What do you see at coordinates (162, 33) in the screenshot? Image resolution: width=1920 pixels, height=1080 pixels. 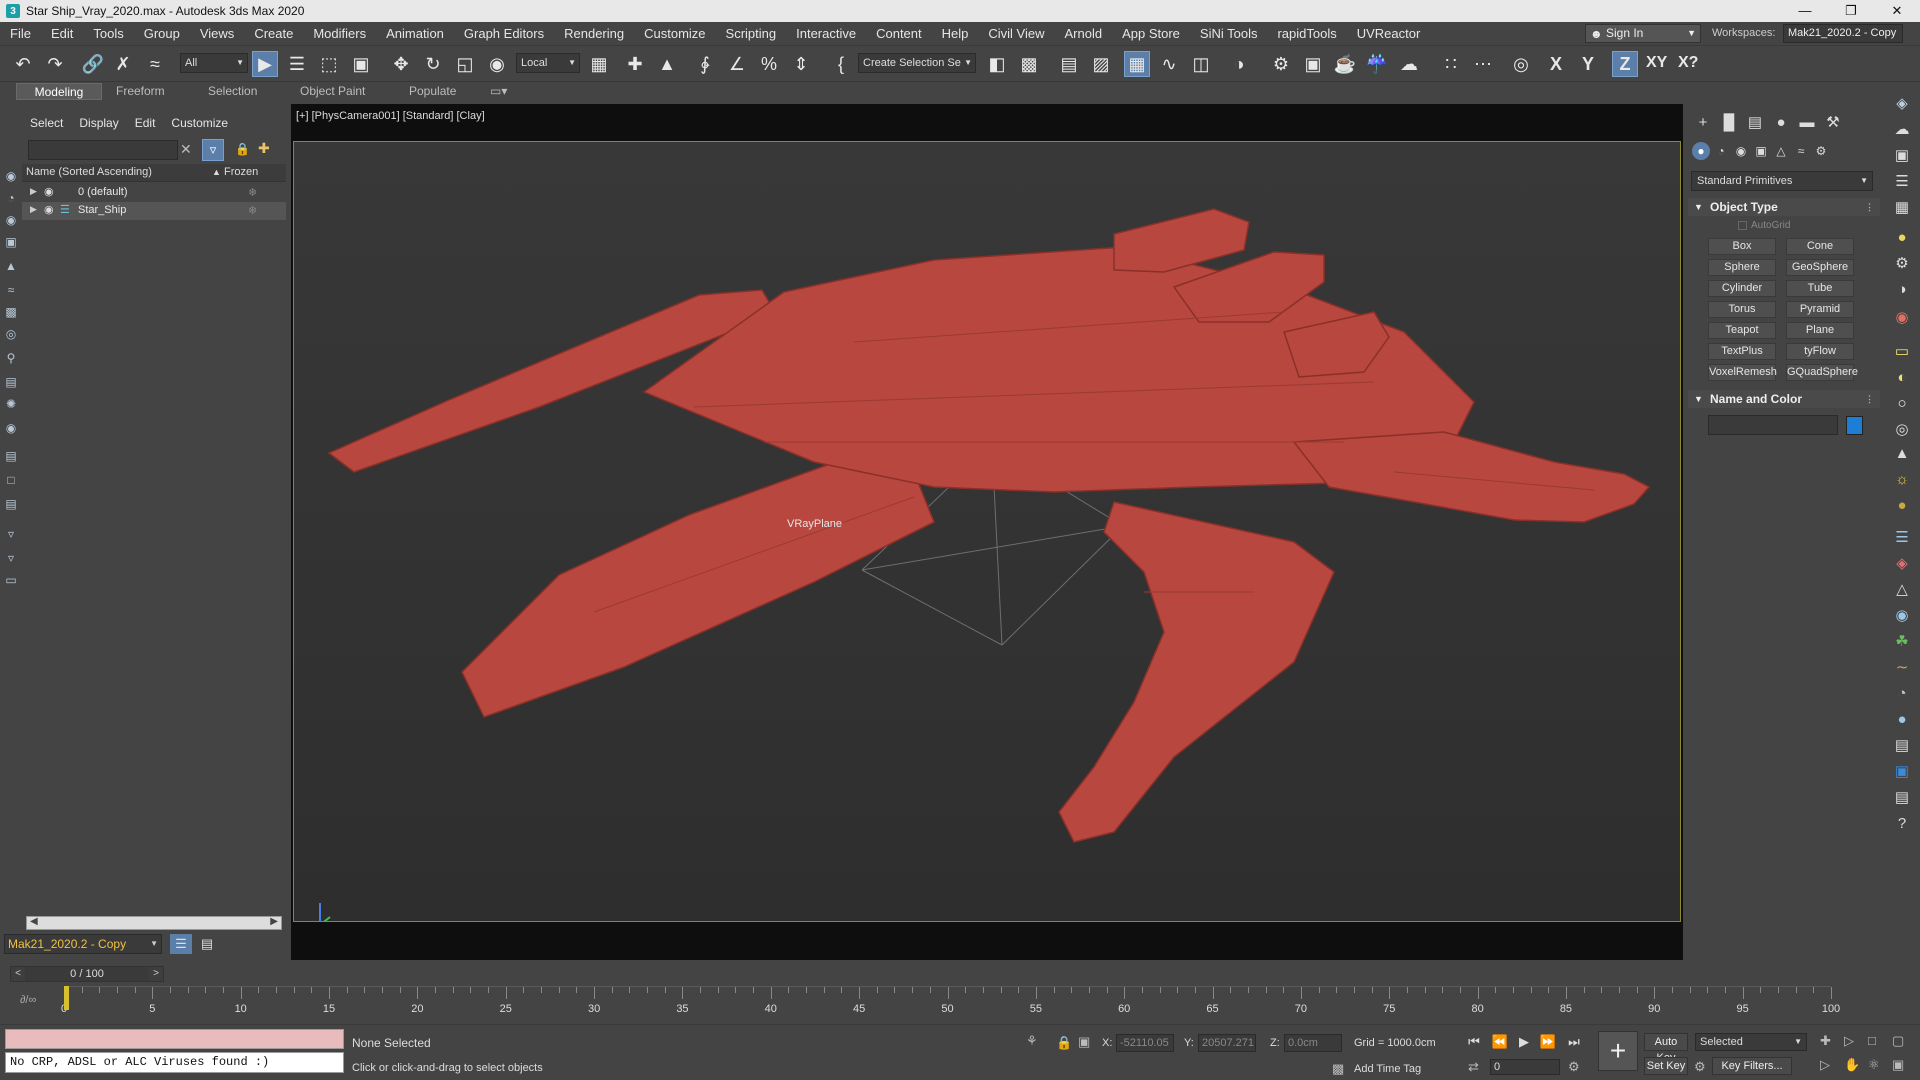 I see `menu-group: Group` at bounding box center [162, 33].